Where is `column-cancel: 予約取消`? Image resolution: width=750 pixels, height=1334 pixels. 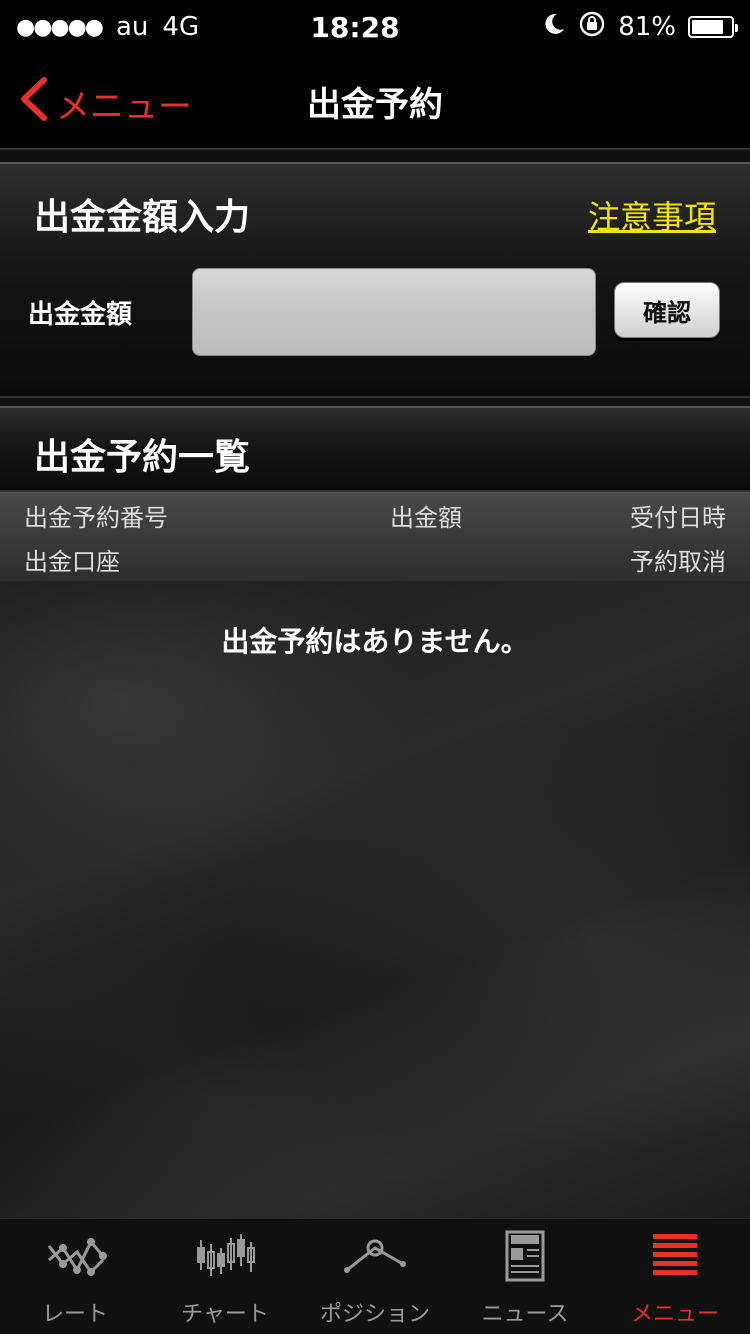 column-cancel: 予約取消 is located at coordinates (678, 561).